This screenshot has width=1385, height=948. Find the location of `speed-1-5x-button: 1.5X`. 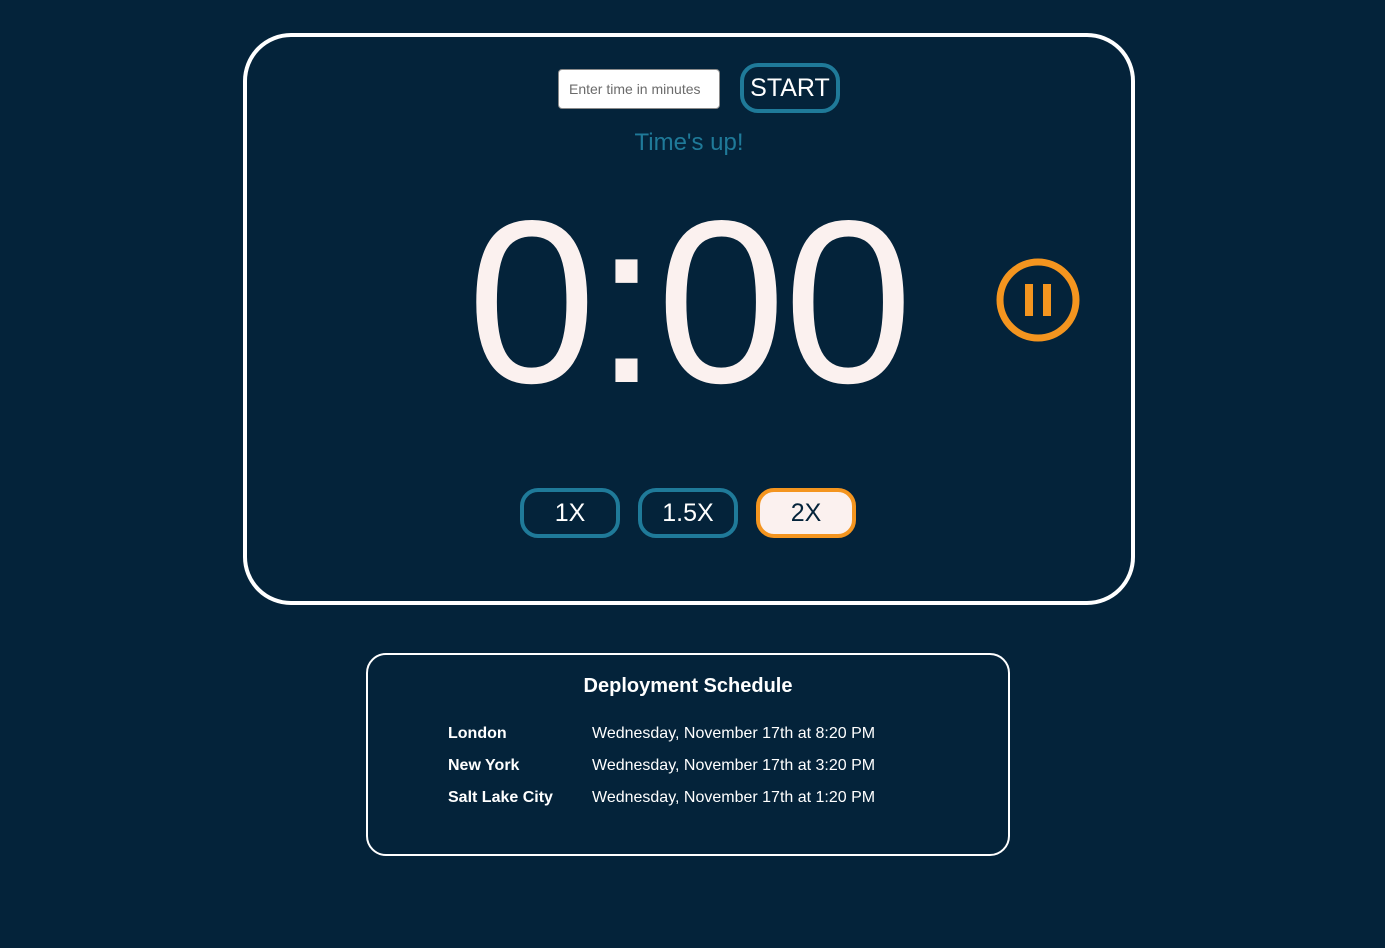

speed-1-5x-button: 1.5X is located at coordinates (688, 513).